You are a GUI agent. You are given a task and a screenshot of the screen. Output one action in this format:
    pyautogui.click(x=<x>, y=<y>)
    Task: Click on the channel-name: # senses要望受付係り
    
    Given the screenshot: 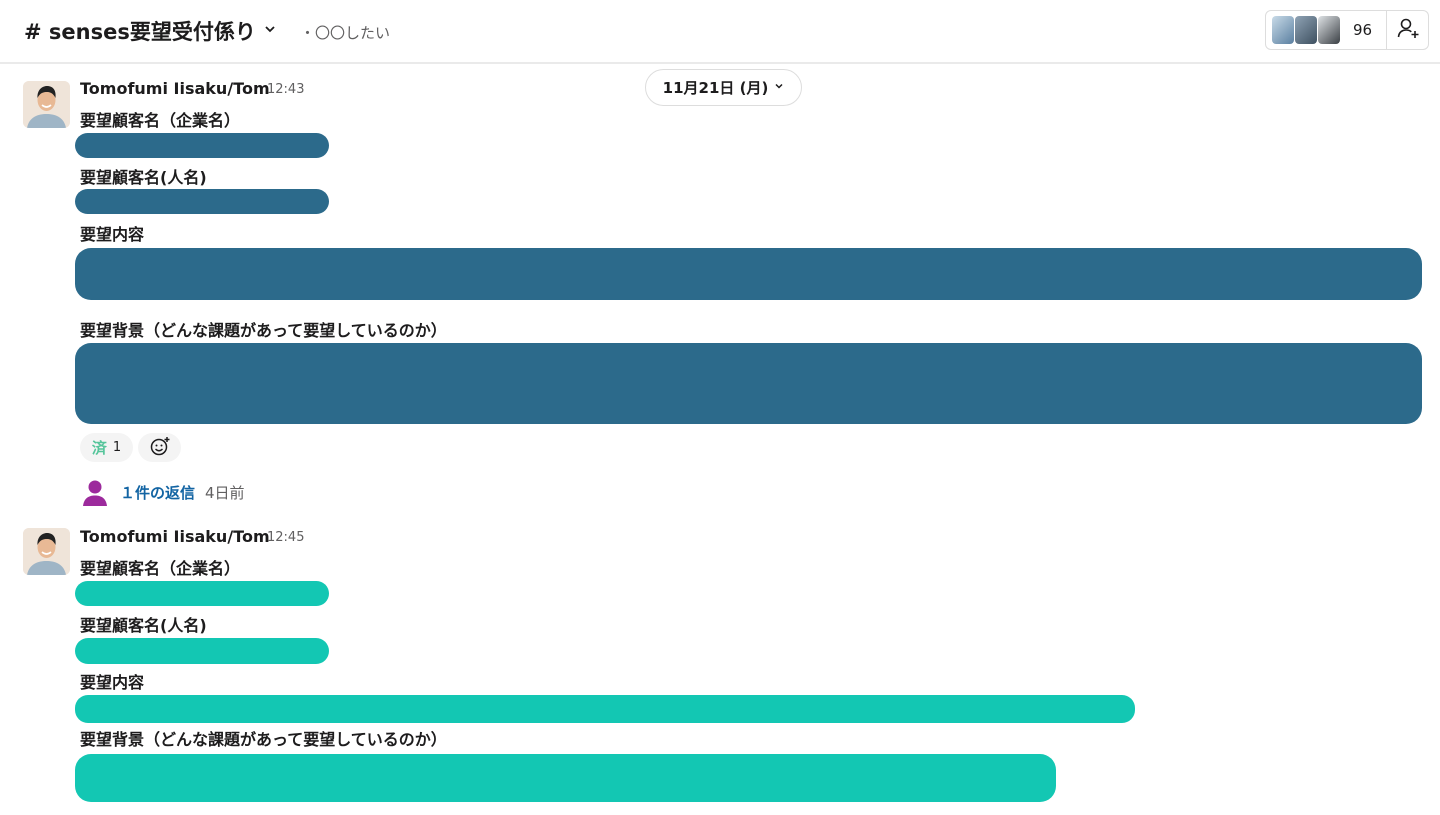 What is the action you would take?
    pyautogui.click(x=140, y=32)
    